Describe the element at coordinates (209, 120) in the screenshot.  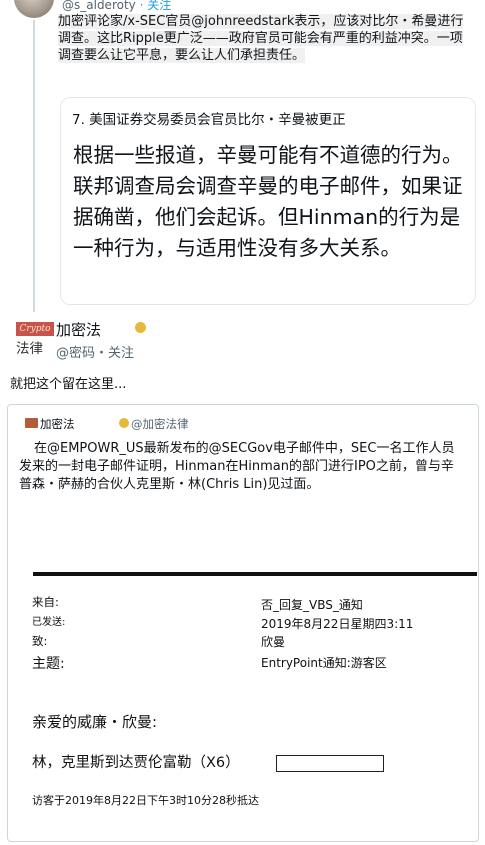
I see `quoted-tweet-title: 7. 美国证券交易委员会官员比尔・辛曼被更正` at that location.